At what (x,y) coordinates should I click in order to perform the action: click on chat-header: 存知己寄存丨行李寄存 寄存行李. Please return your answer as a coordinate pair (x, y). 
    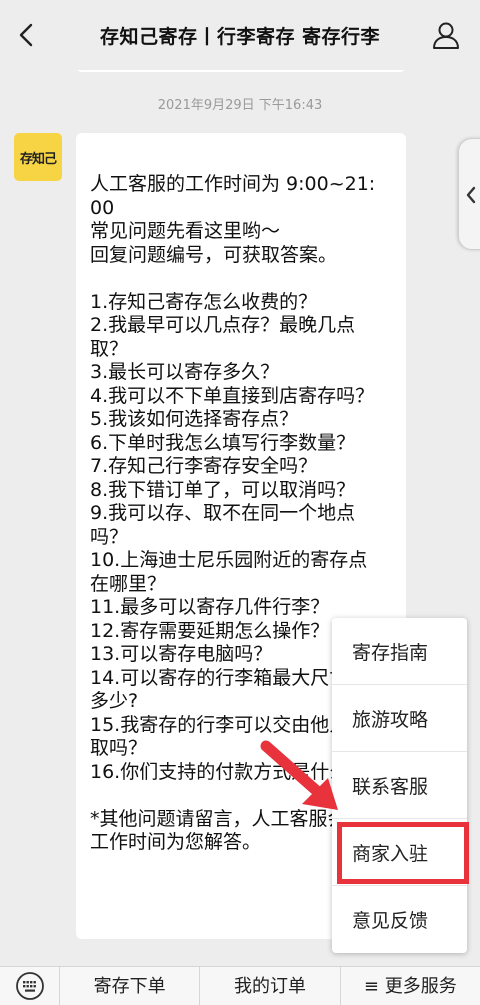
    Looking at the image, I should click on (240, 35).